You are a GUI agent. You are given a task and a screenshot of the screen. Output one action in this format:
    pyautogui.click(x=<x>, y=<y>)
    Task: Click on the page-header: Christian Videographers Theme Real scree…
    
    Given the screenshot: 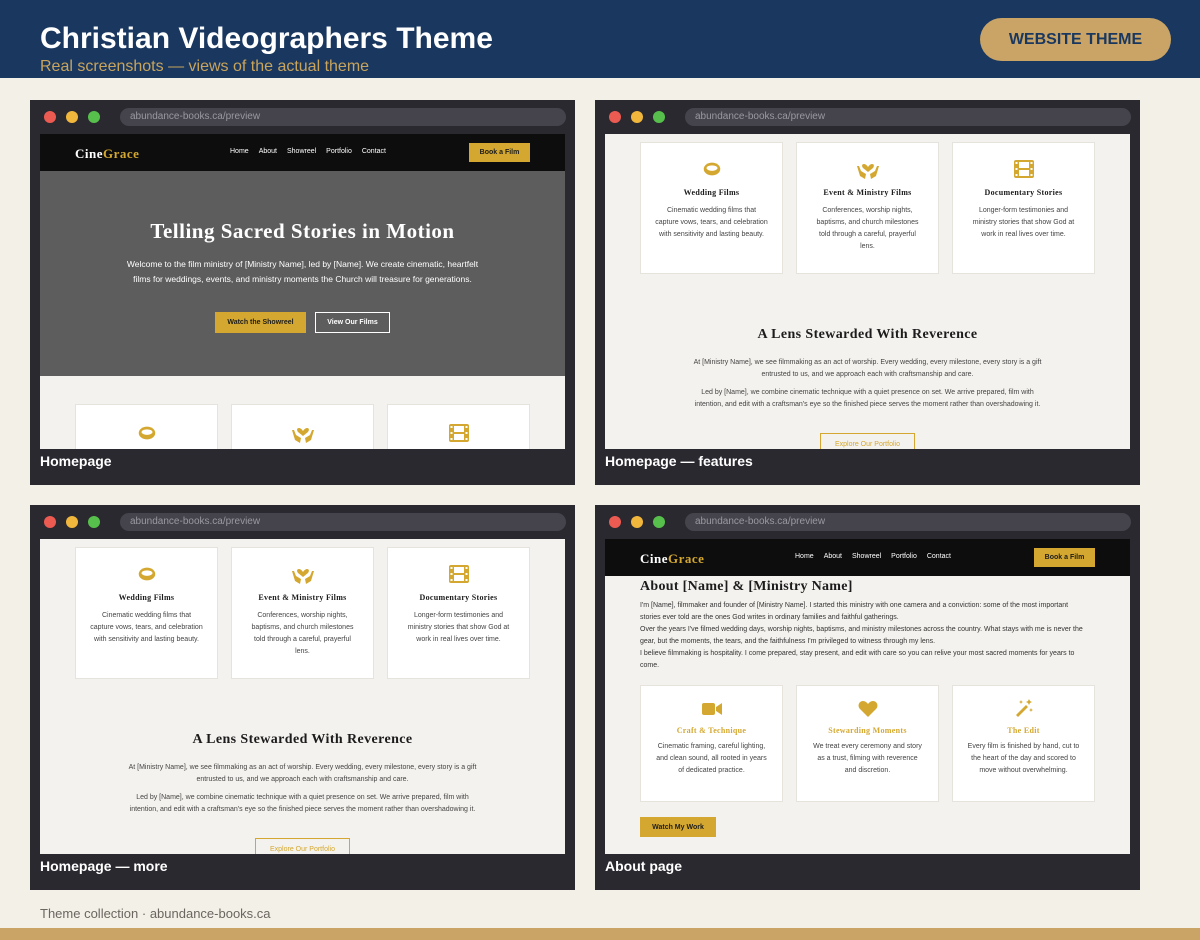 What is the action you would take?
    pyautogui.click(x=600, y=39)
    